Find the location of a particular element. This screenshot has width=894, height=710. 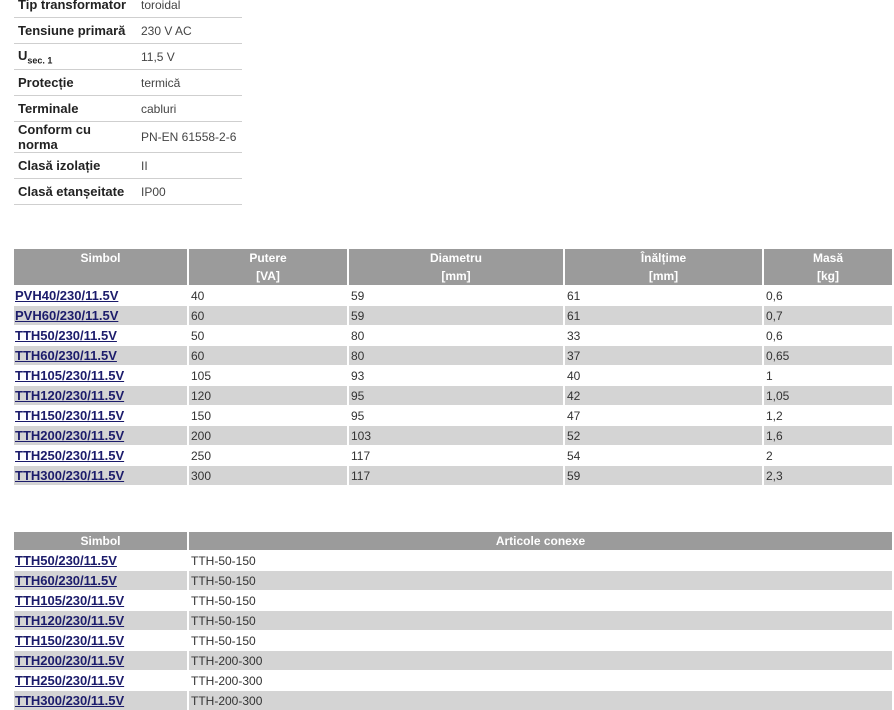

table-cell: 52 is located at coordinates (664, 435).